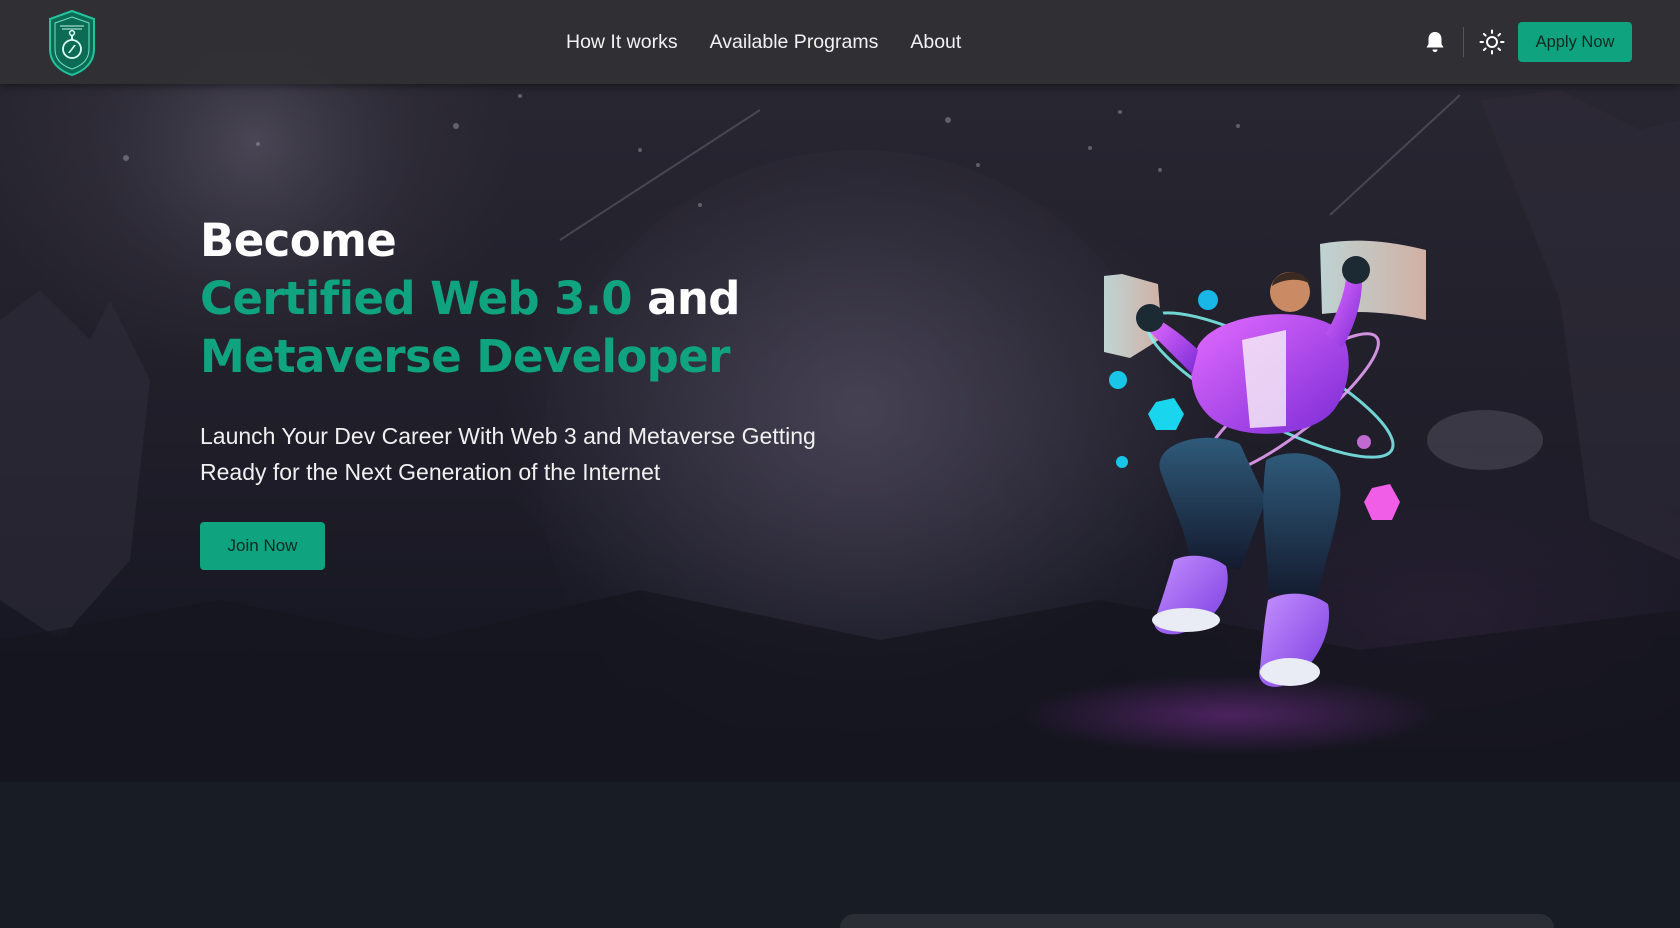  I want to click on nav-link-available-programs: Available Programs, so click(794, 42).